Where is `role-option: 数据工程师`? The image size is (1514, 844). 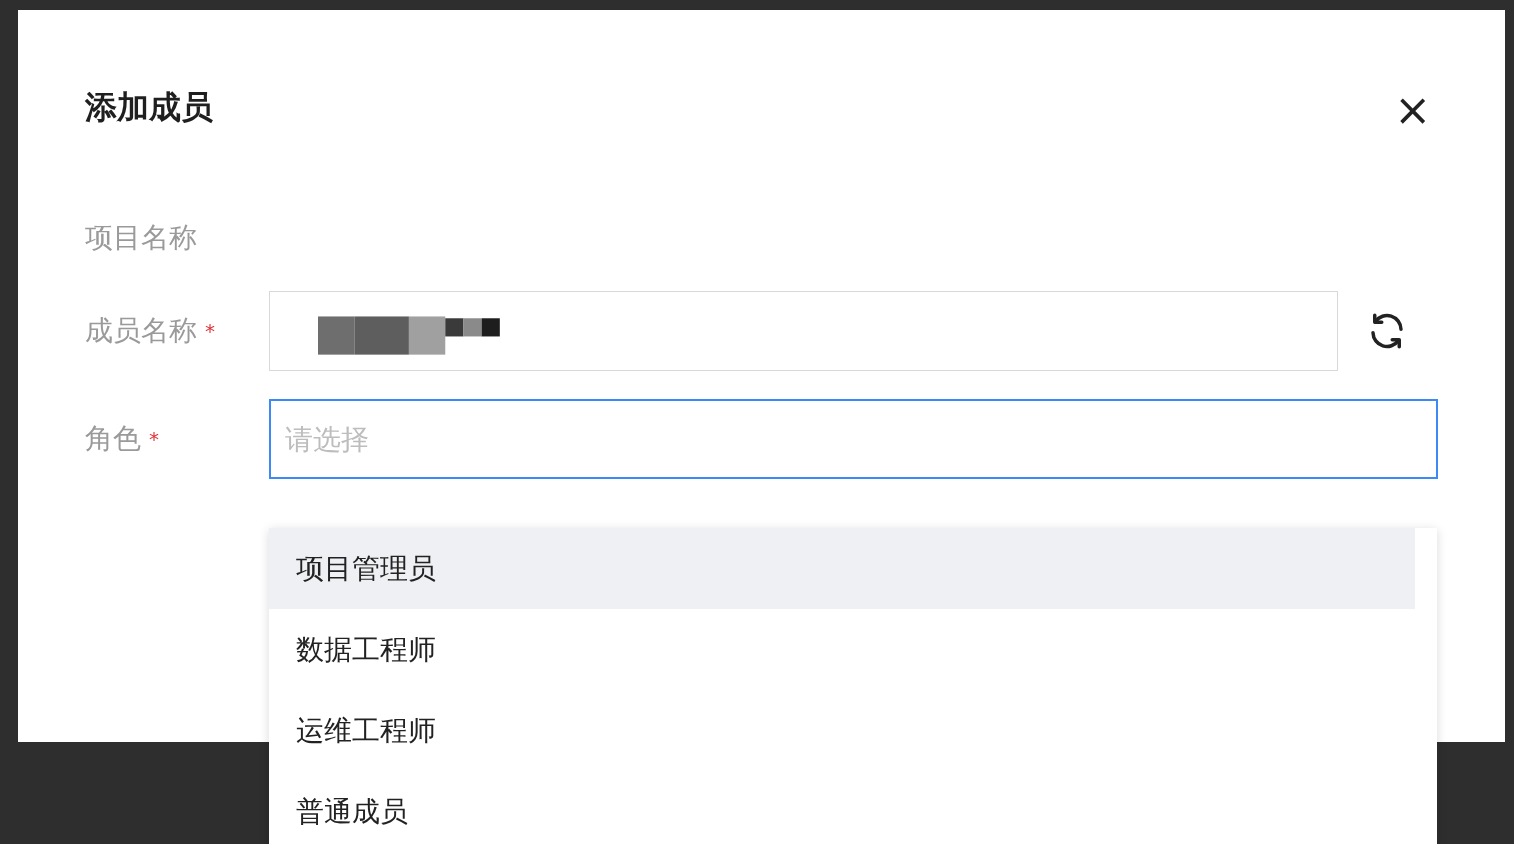 role-option: 数据工程师 is located at coordinates (842, 649).